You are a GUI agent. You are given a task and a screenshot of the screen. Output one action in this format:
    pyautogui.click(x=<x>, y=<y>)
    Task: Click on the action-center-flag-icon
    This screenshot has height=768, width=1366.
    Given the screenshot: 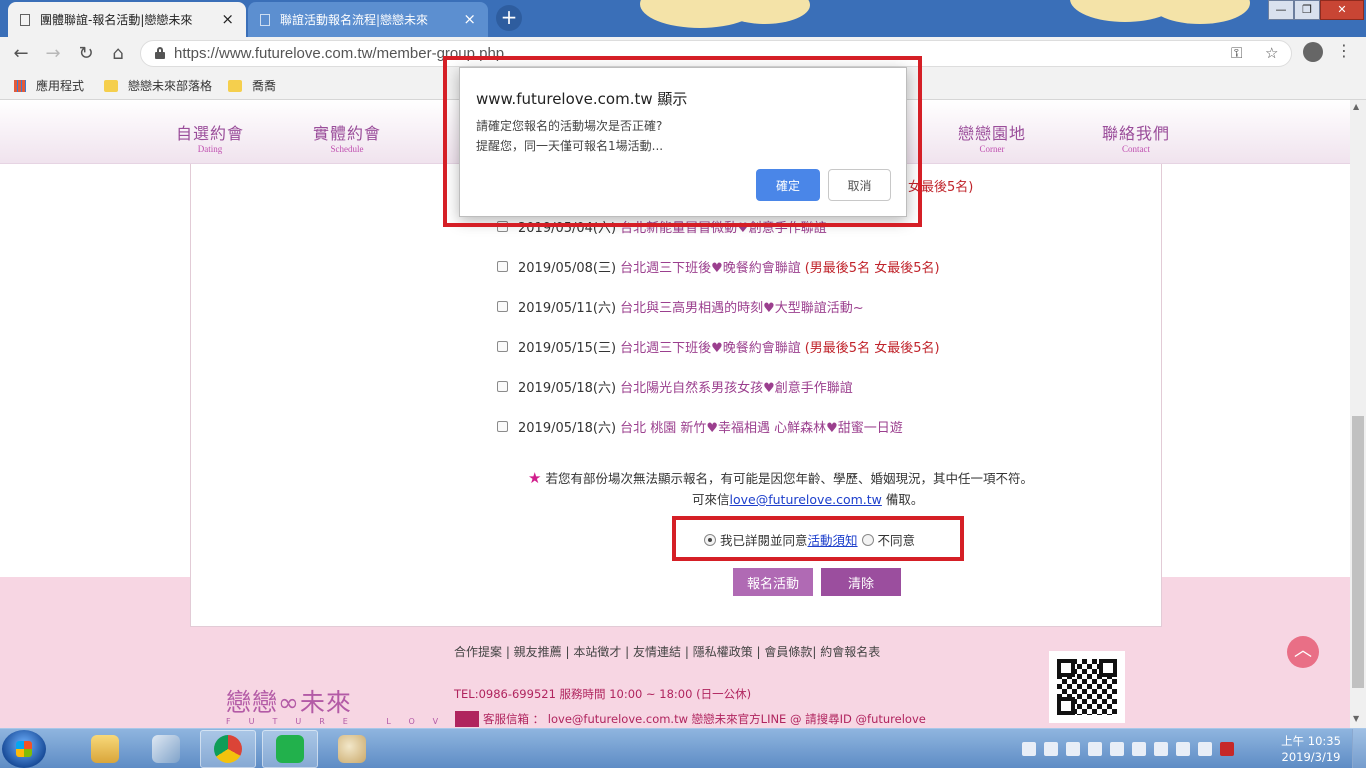 What is the action you would take?
    pyautogui.click(x=1161, y=749)
    